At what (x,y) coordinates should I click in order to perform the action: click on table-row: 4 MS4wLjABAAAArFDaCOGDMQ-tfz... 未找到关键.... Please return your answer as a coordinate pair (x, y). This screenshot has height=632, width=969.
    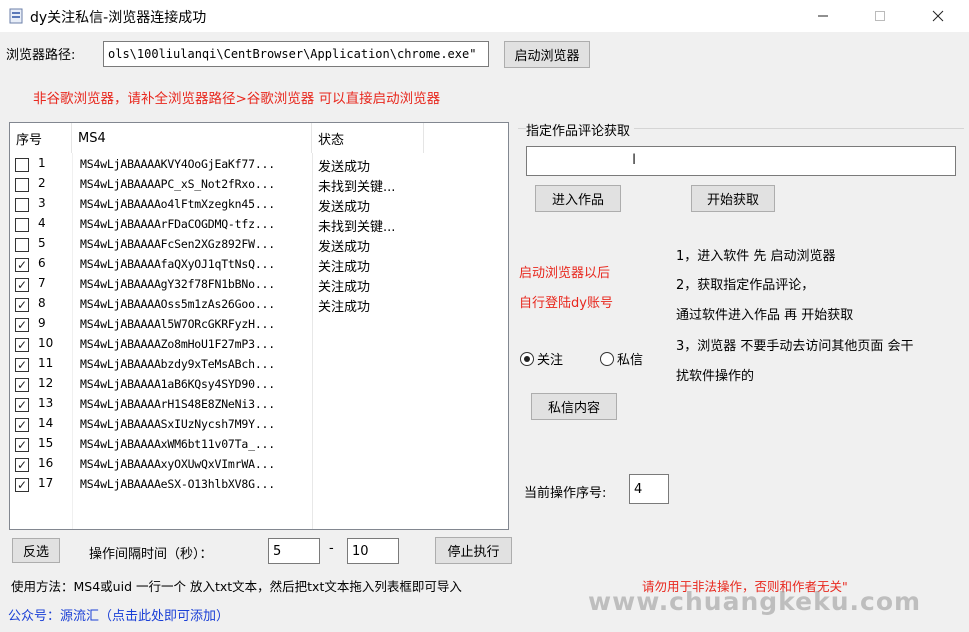
    Looking at the image, I should click on (259, 225).